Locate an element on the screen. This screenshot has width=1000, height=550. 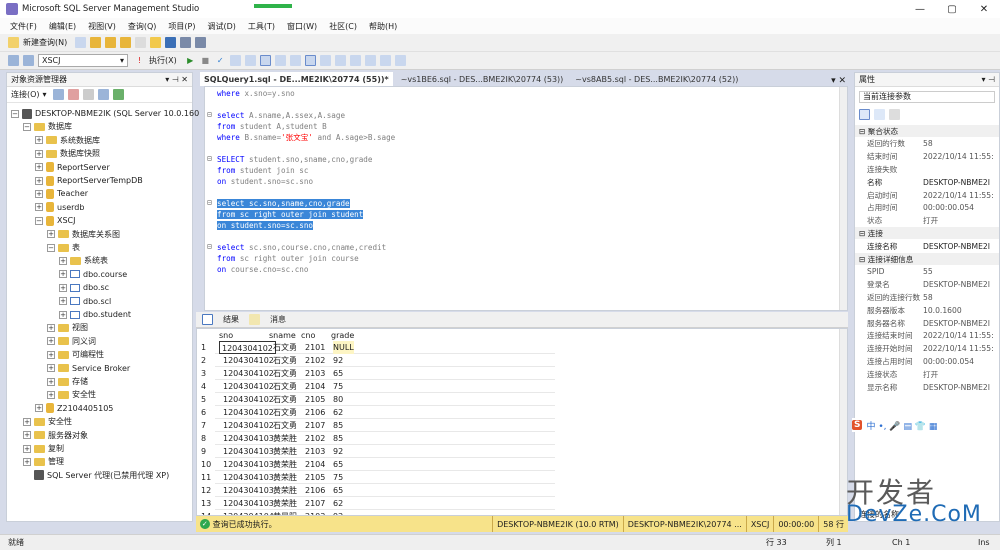
new-query-button: 新建查询(N) is located at coordinates (45, 42).